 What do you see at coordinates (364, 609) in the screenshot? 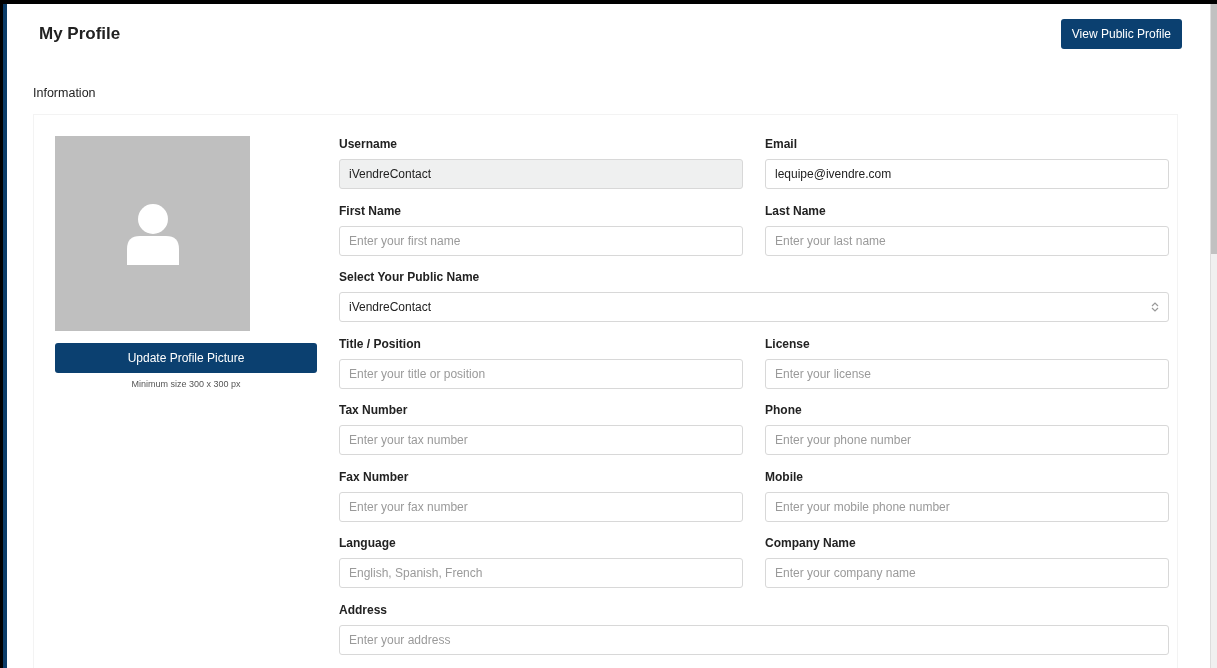
I see `field-label: Address` at bounding box center [364, 609].